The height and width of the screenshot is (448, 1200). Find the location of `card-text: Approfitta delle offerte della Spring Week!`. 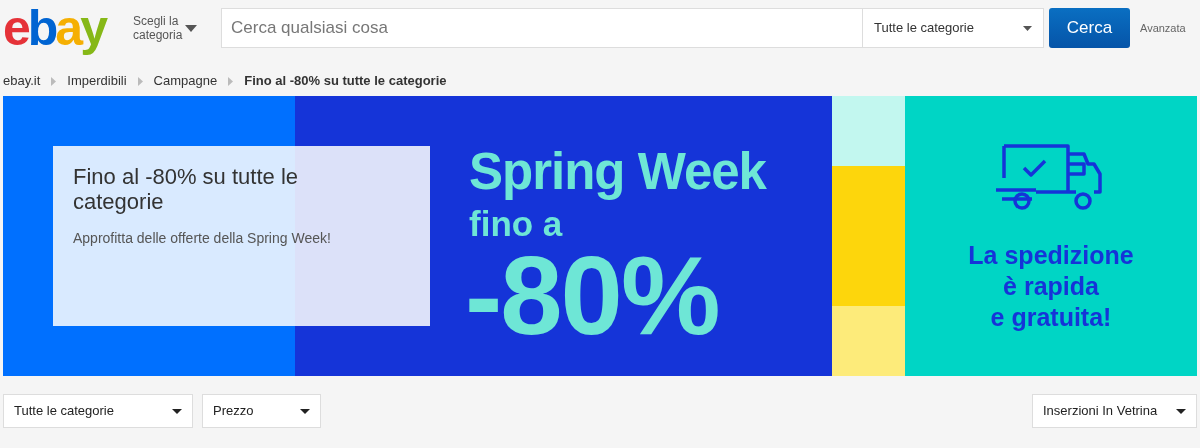

card-text: Approfitta delle offerte della Spring Week! is located at coordinates (202, 238).